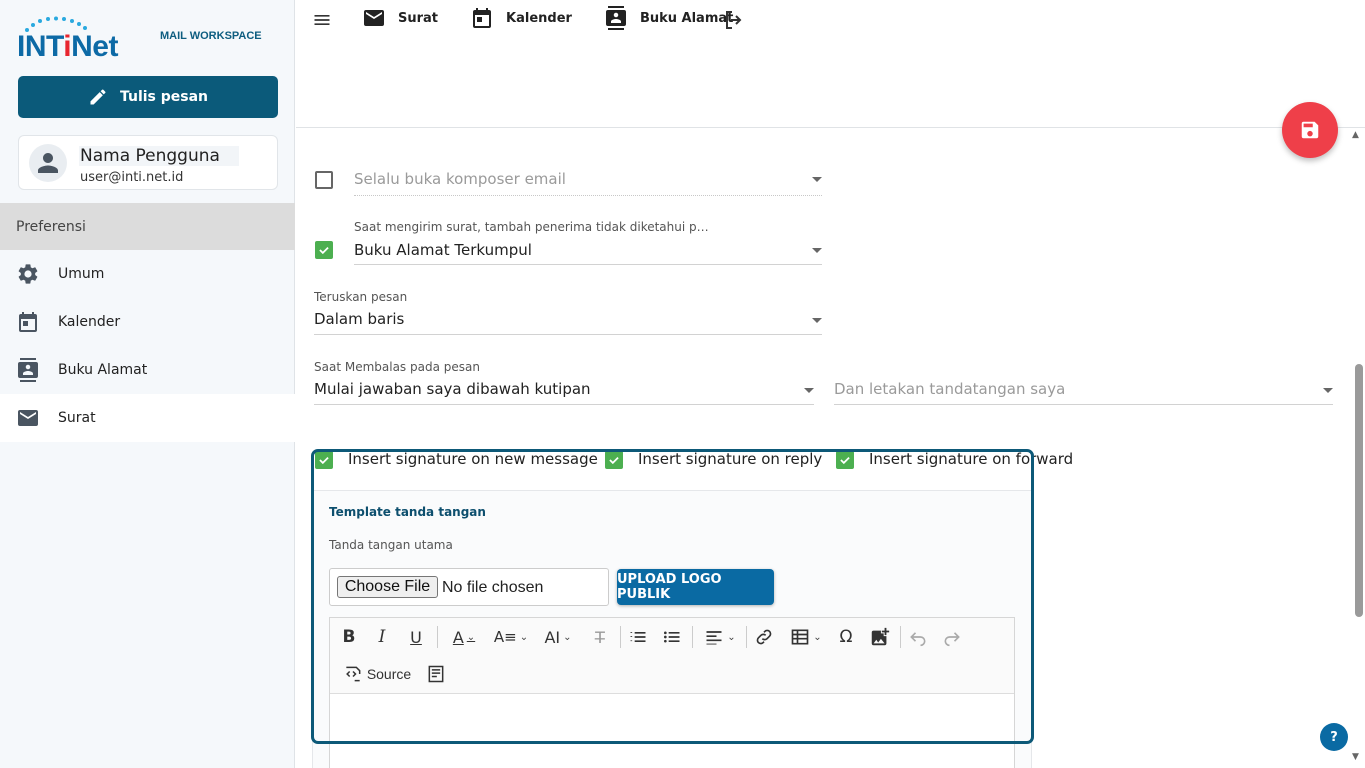 This screenshot has height=768, width=1365. I want to click on sidebar-item-surat: Surat, so click(147, 418).